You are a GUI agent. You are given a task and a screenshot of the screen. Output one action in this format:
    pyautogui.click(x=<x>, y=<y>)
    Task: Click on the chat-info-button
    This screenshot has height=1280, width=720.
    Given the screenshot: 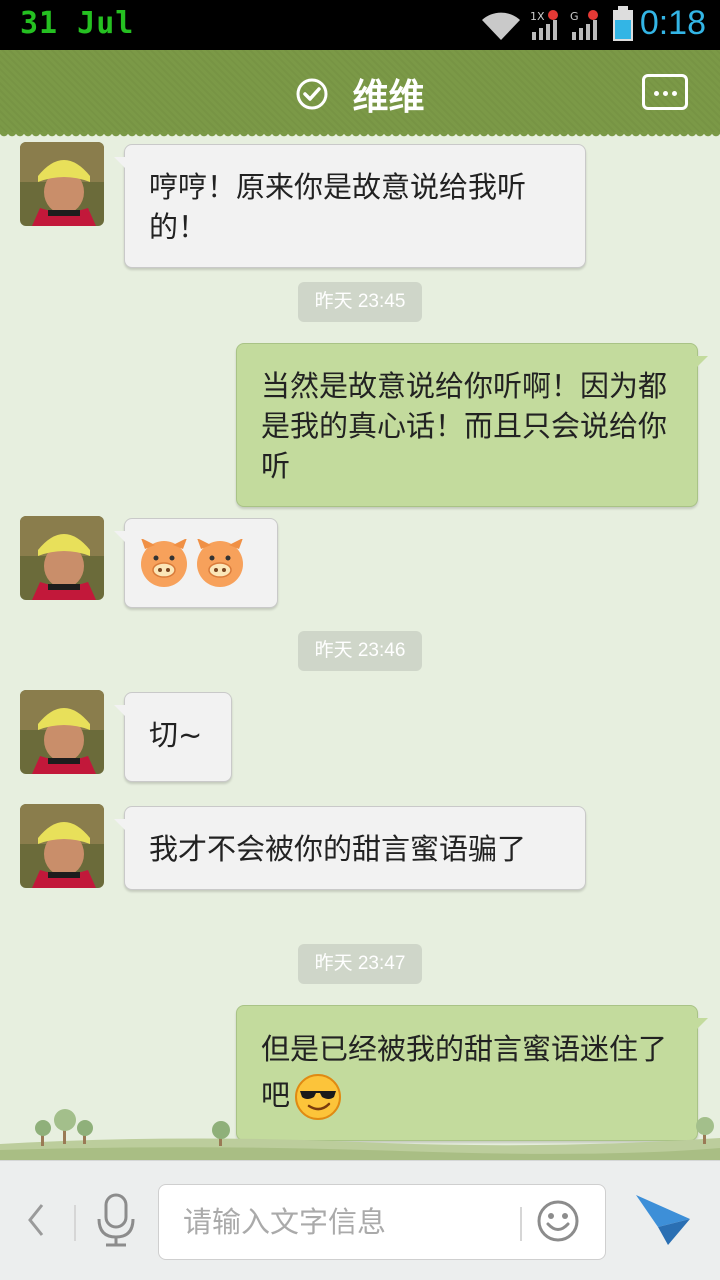 What is the action you would take?
    pyautogui.click(x=665, y=92)
    